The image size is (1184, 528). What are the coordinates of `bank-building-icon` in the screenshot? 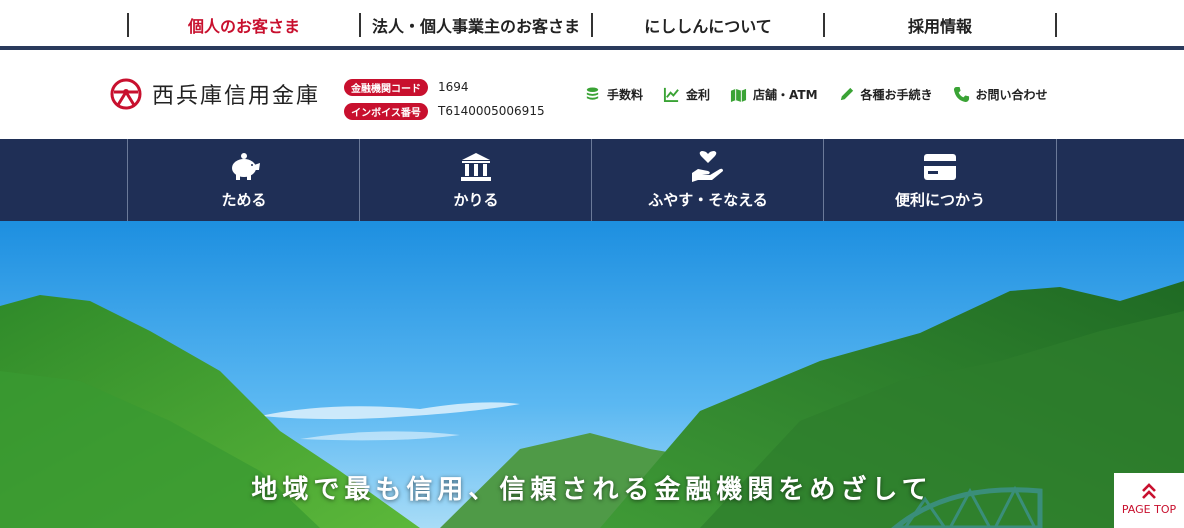 It's located at (476, 166).